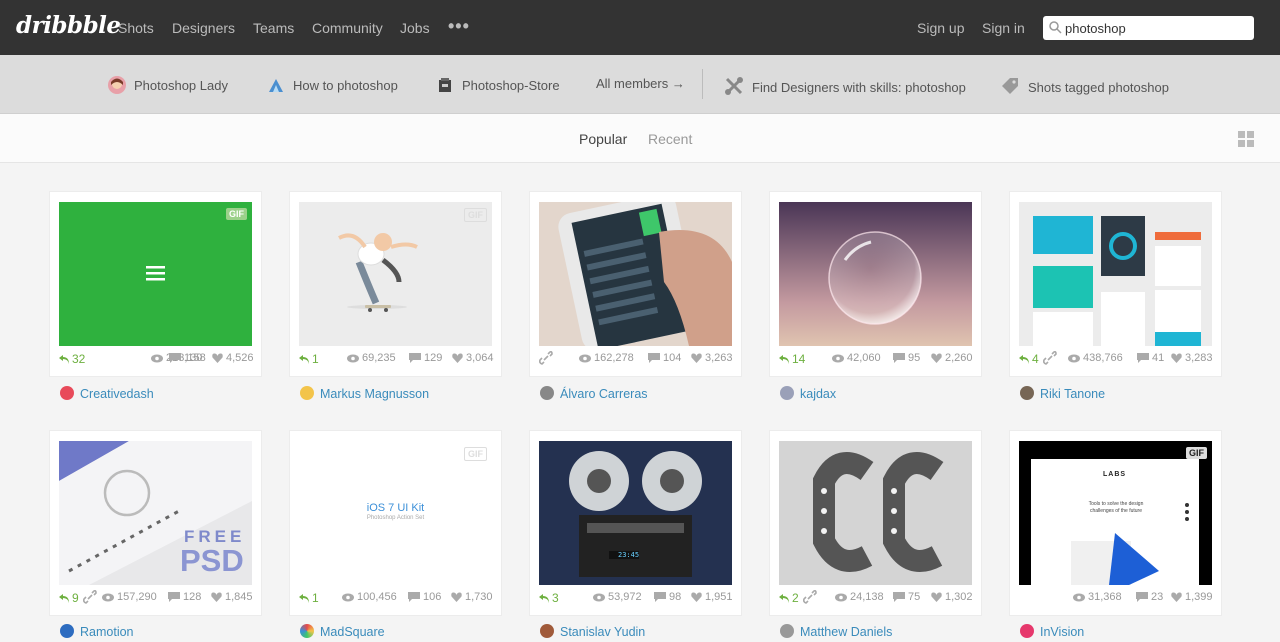  Describe the element at coordinates (1246, 139) in the screenshot. I see `grid-view-icon` at that location.